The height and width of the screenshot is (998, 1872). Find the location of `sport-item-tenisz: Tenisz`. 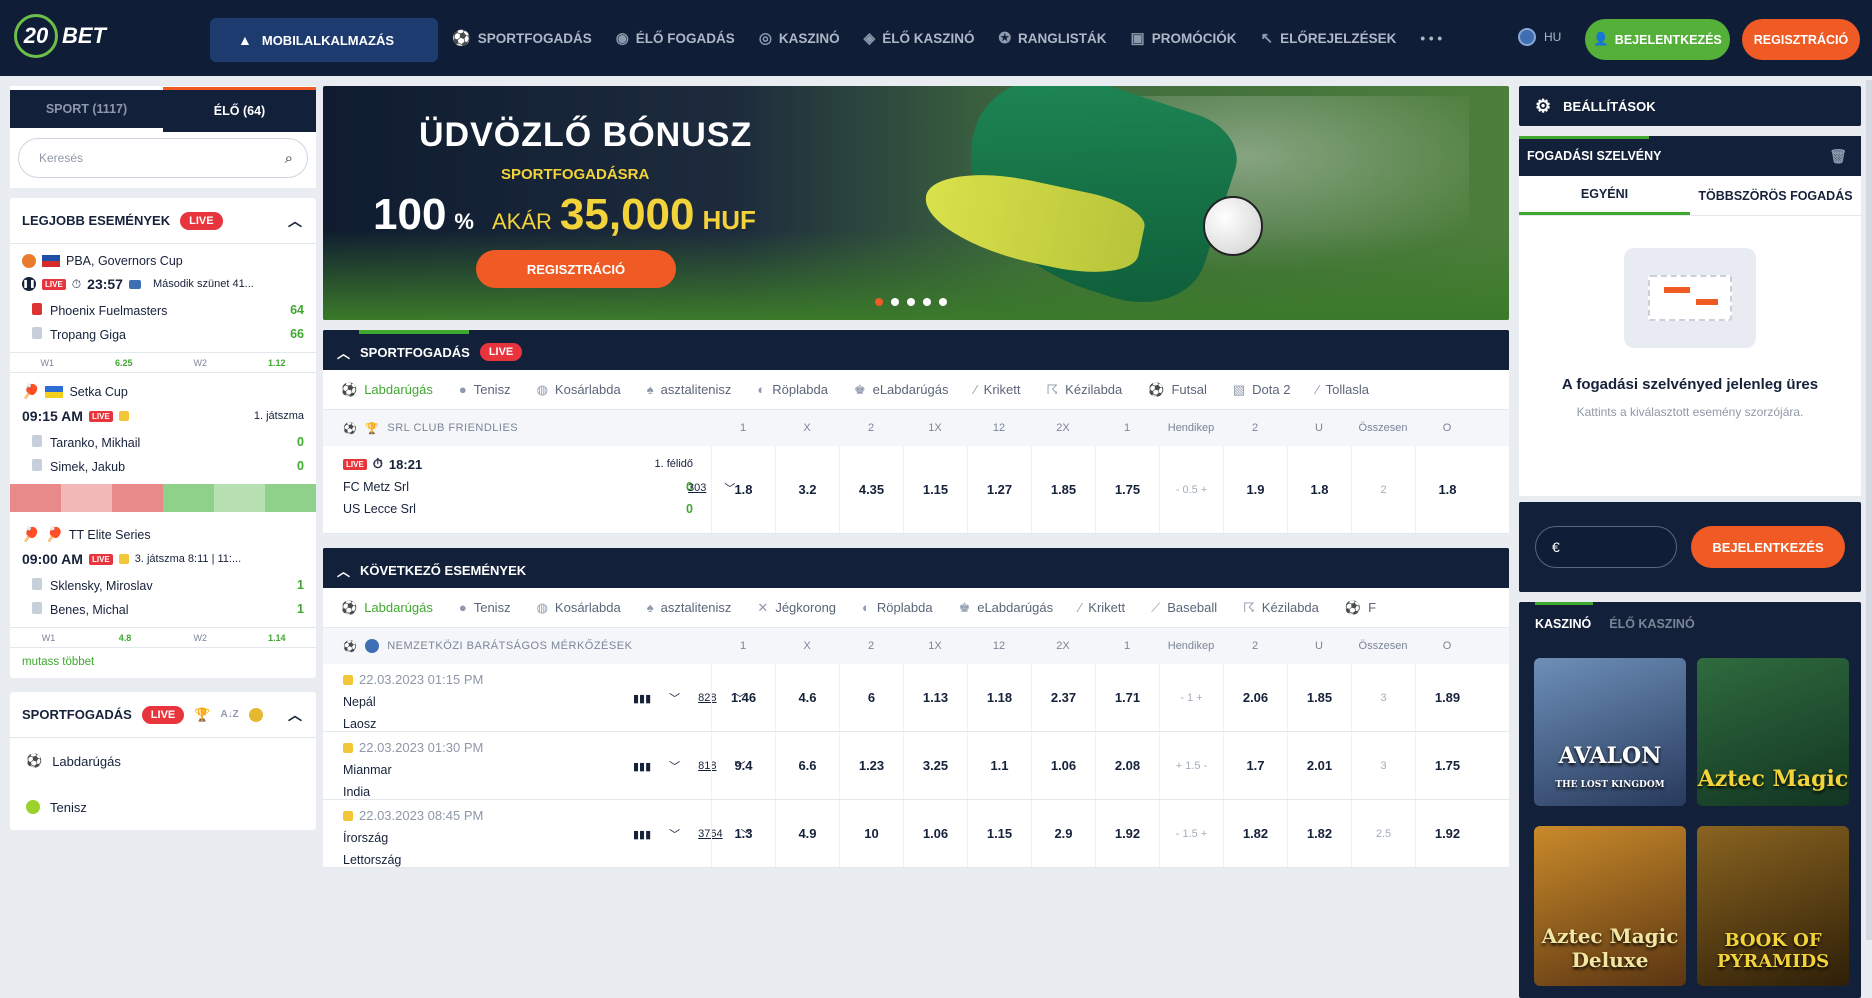

sport-item-tenisz: Tenisz is located at coordinates (163, 807).